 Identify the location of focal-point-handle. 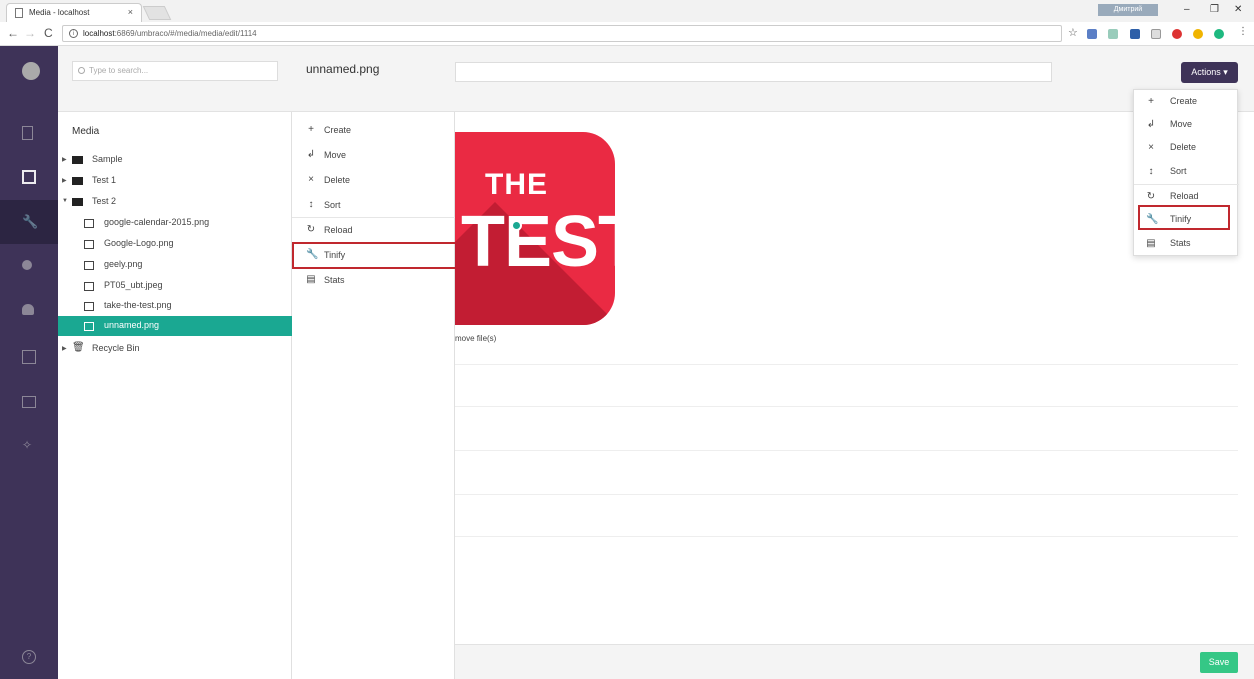
(516, 225).